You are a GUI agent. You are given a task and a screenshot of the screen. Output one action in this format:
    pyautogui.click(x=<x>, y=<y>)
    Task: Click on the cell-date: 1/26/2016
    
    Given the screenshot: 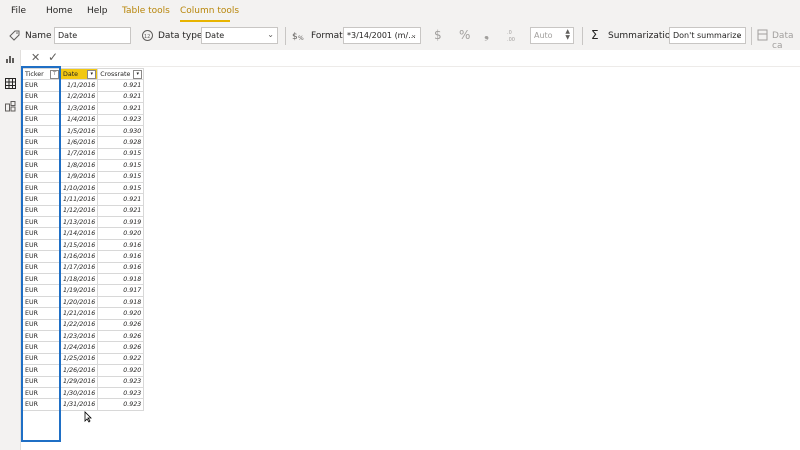 What is the action you would take?
    pyautogui.click(x=79, y=370)
    